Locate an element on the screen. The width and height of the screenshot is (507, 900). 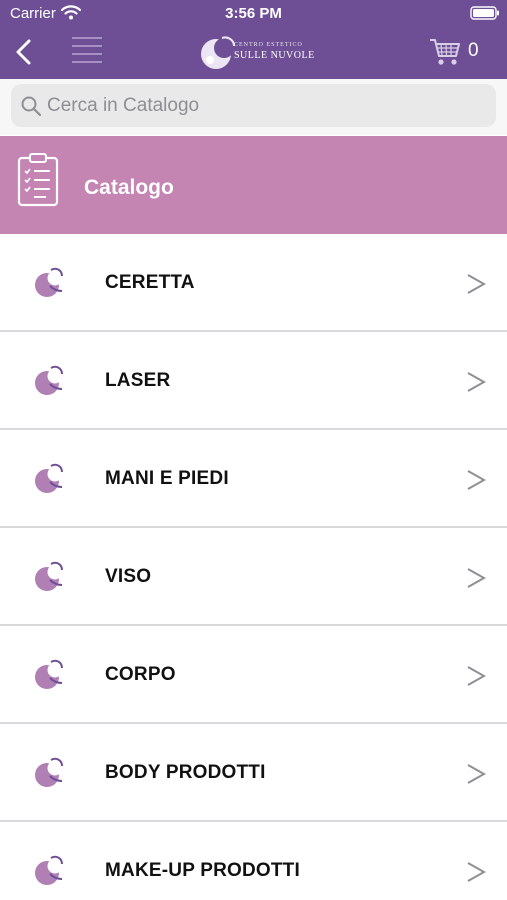
list-item-label: CORPO is located at coordinates (140, 674).